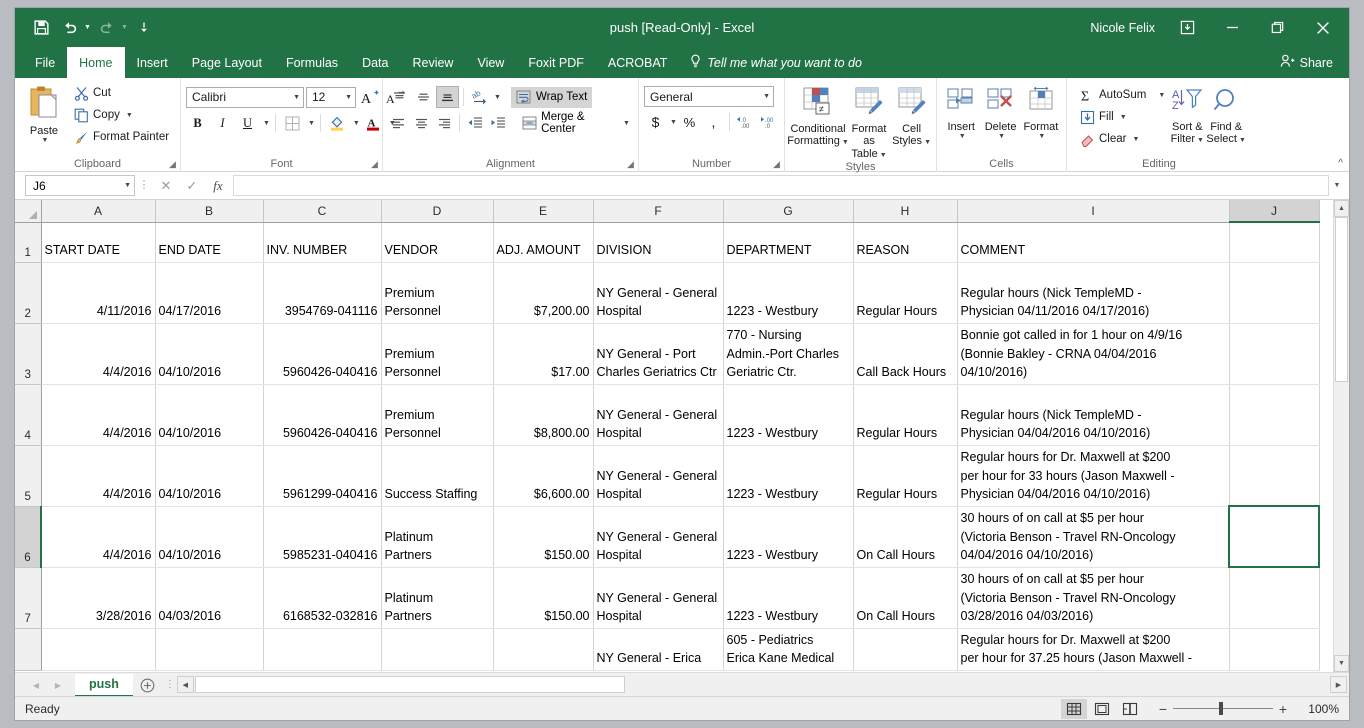 Image resolution: width=1364 pixels, height=728 pixels. Describe the element at coordinates (543, 293) in the screenshot. I see `cell-E2: $7,200.00` at that location.